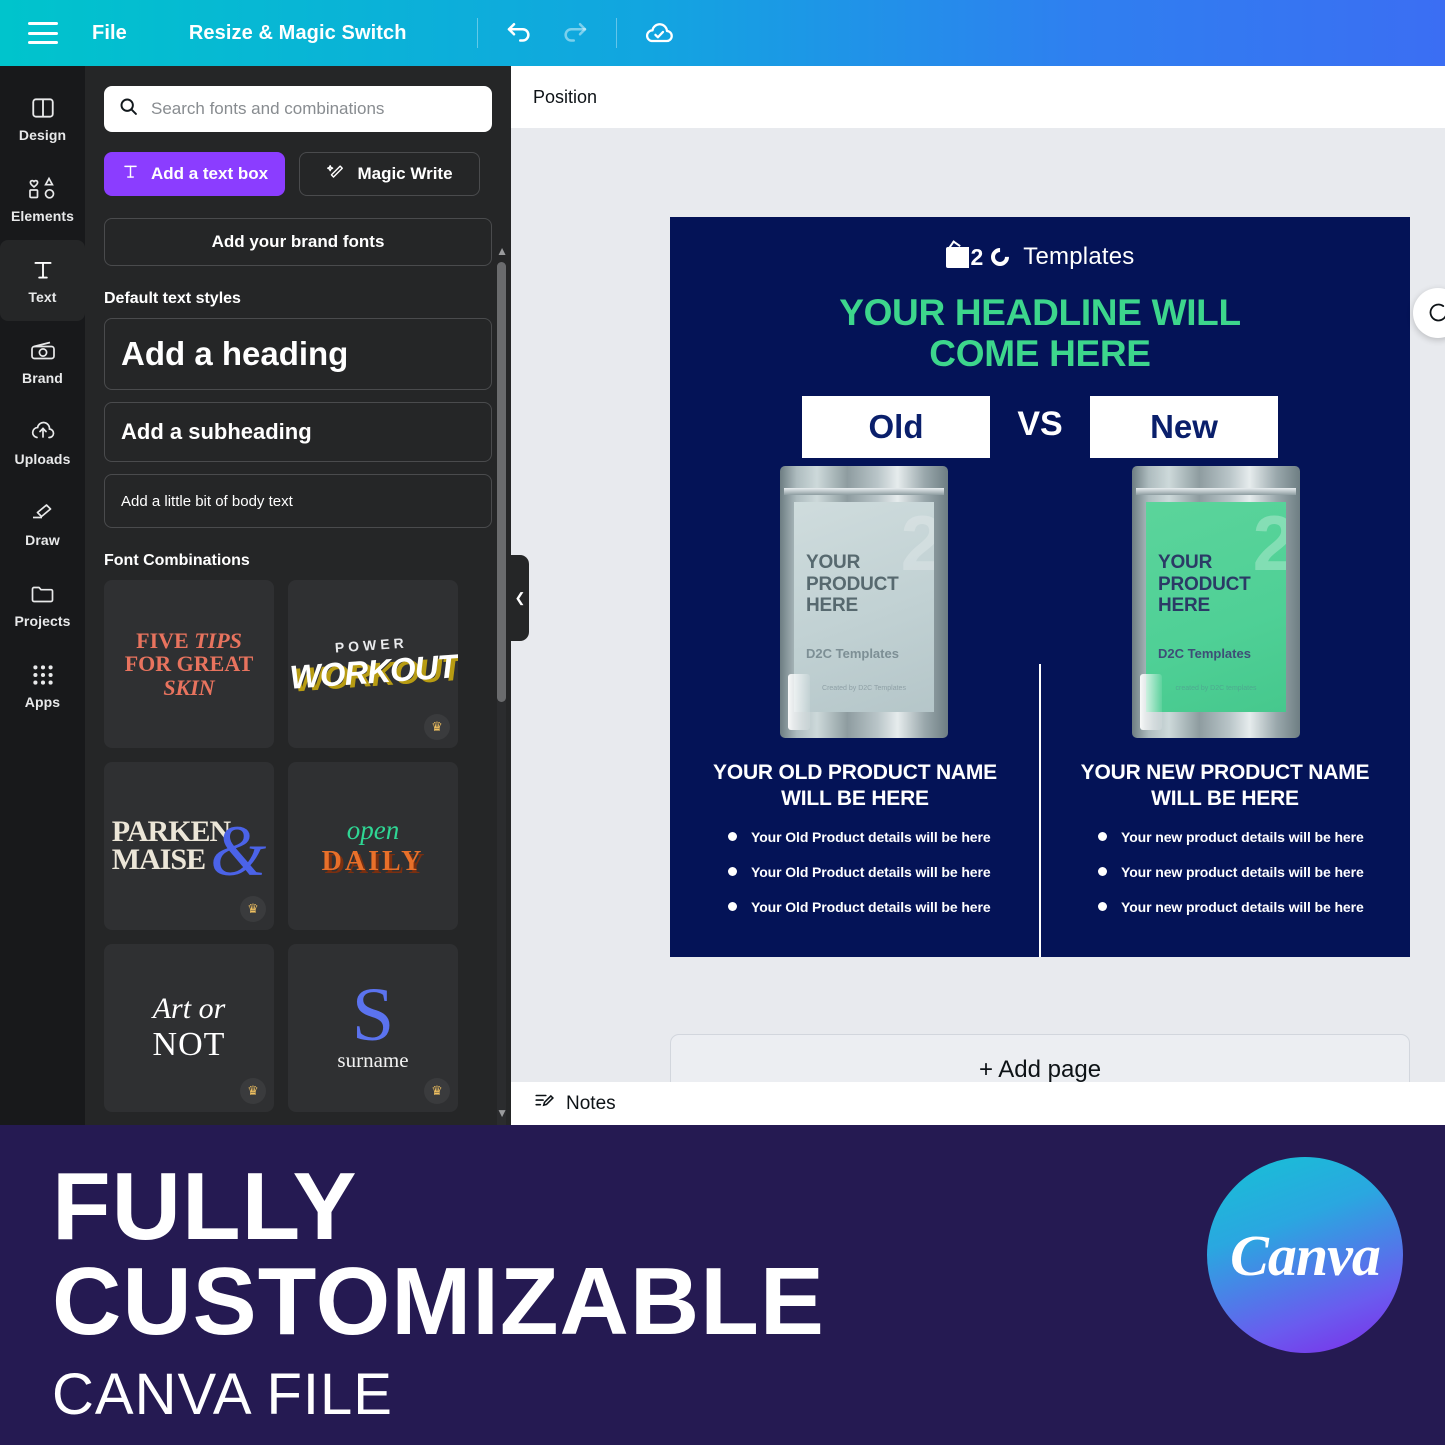  What do you see at coordinates (519, 33) in the screenshot?
I see `undo-icon` at bounding box center [519, 33].